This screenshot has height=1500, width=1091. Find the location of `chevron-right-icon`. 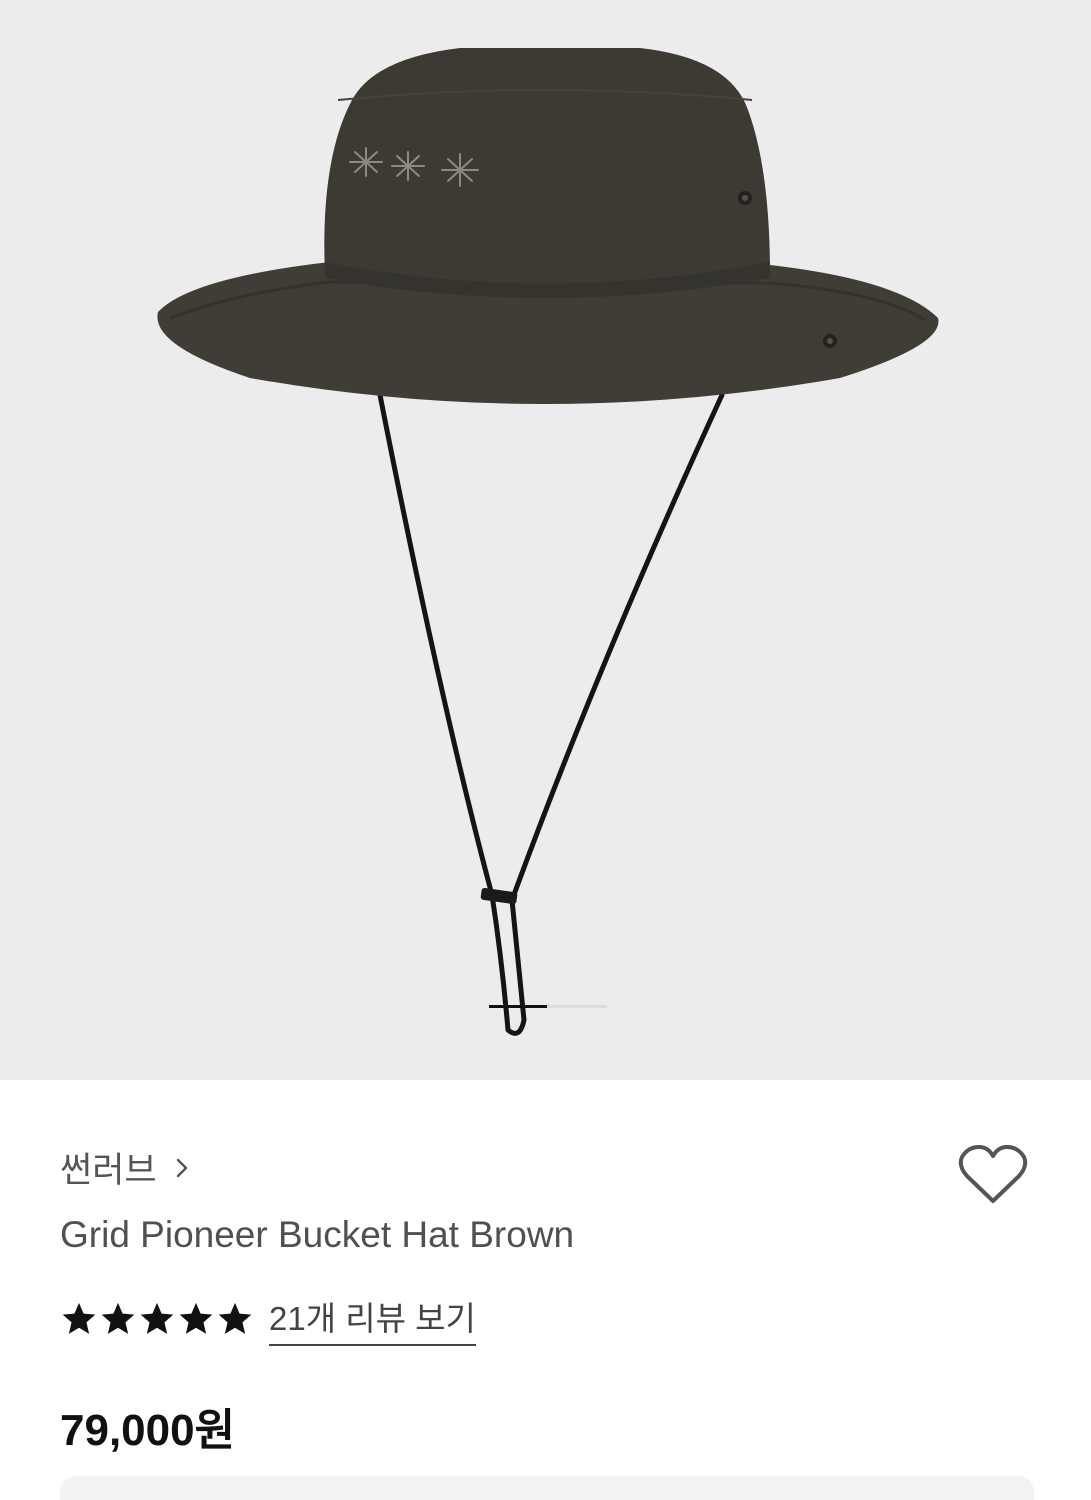

chevron-right-icon is located at coordinates (181, 1167).